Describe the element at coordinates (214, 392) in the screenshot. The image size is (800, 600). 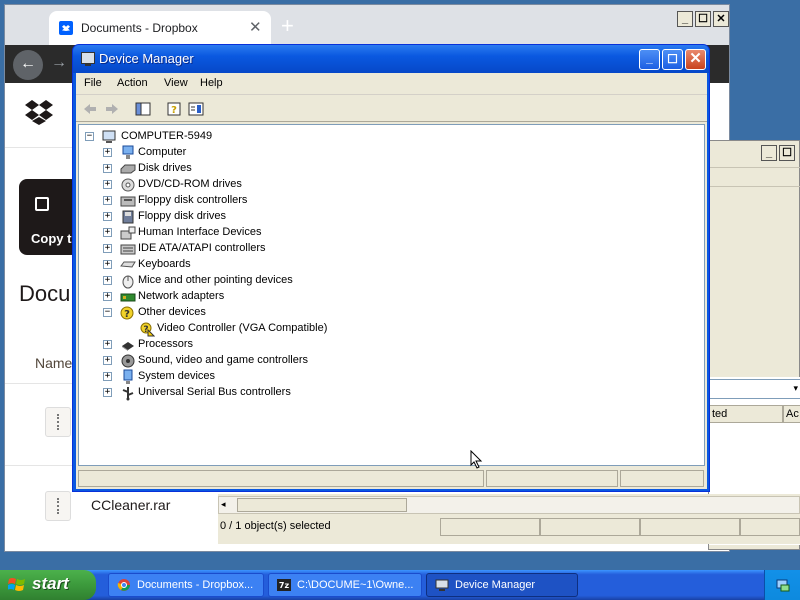
I see `tree-item-label: Universal Serial Bus controllers` at that location.